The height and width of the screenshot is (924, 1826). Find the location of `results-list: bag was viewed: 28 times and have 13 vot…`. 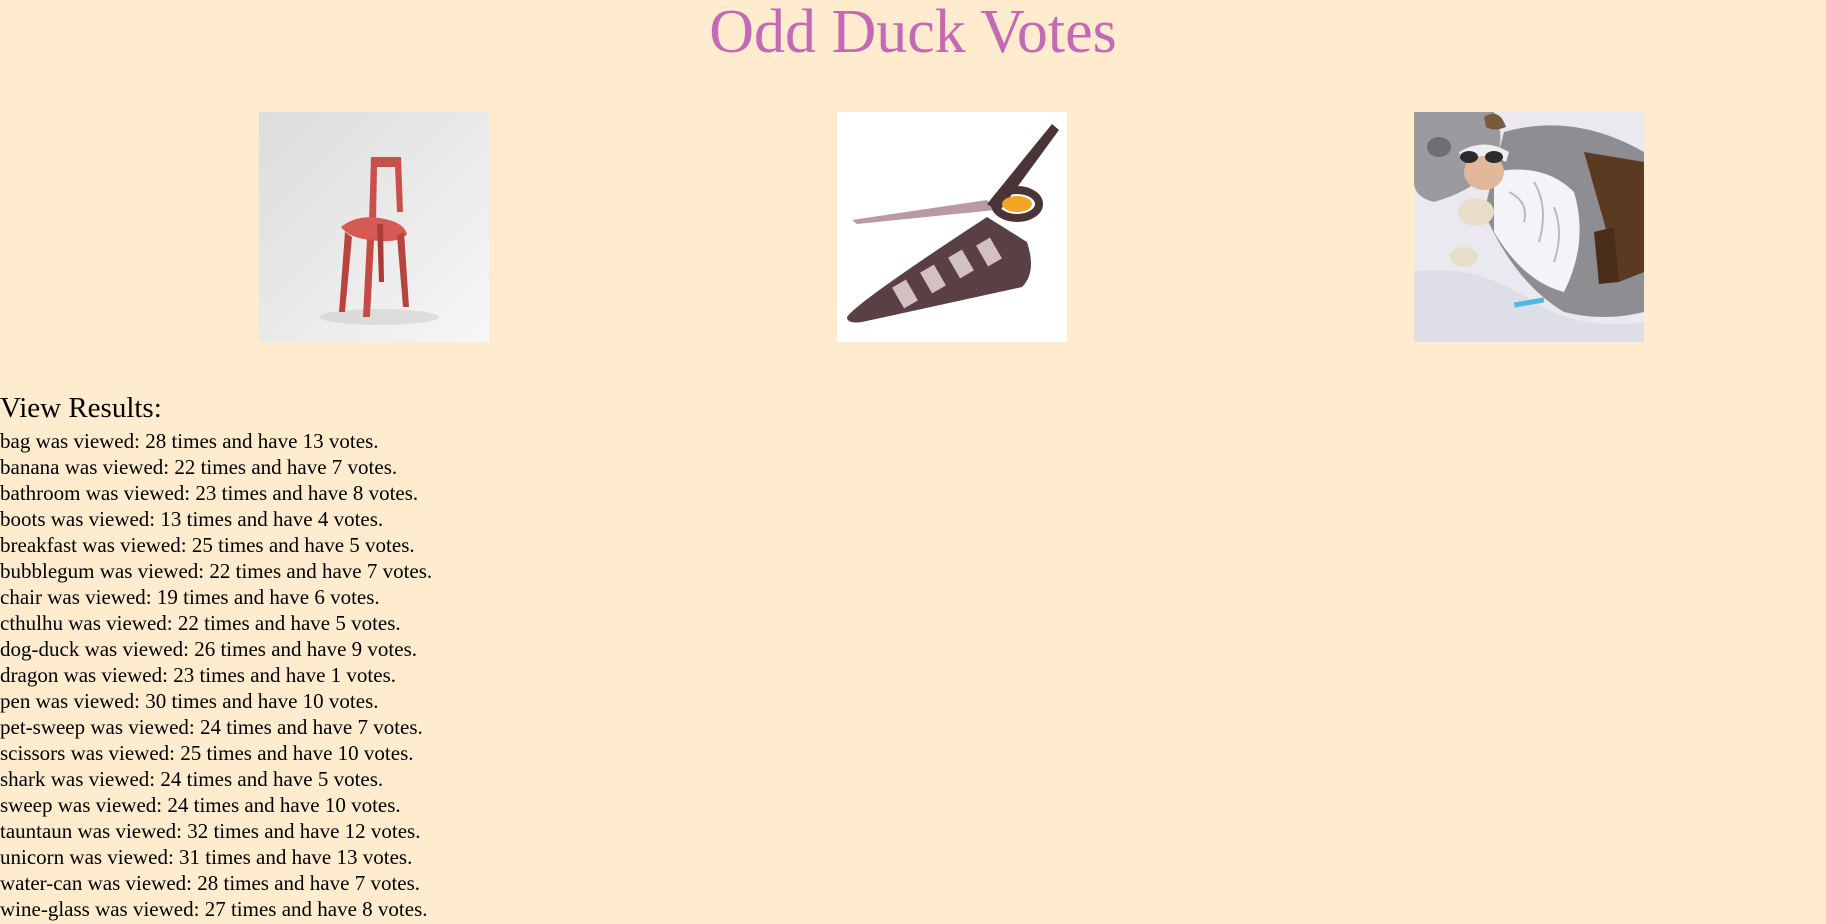

results-list: bag was viewed: 28 times and have 13 vot… is located at coordinates (216, 675).